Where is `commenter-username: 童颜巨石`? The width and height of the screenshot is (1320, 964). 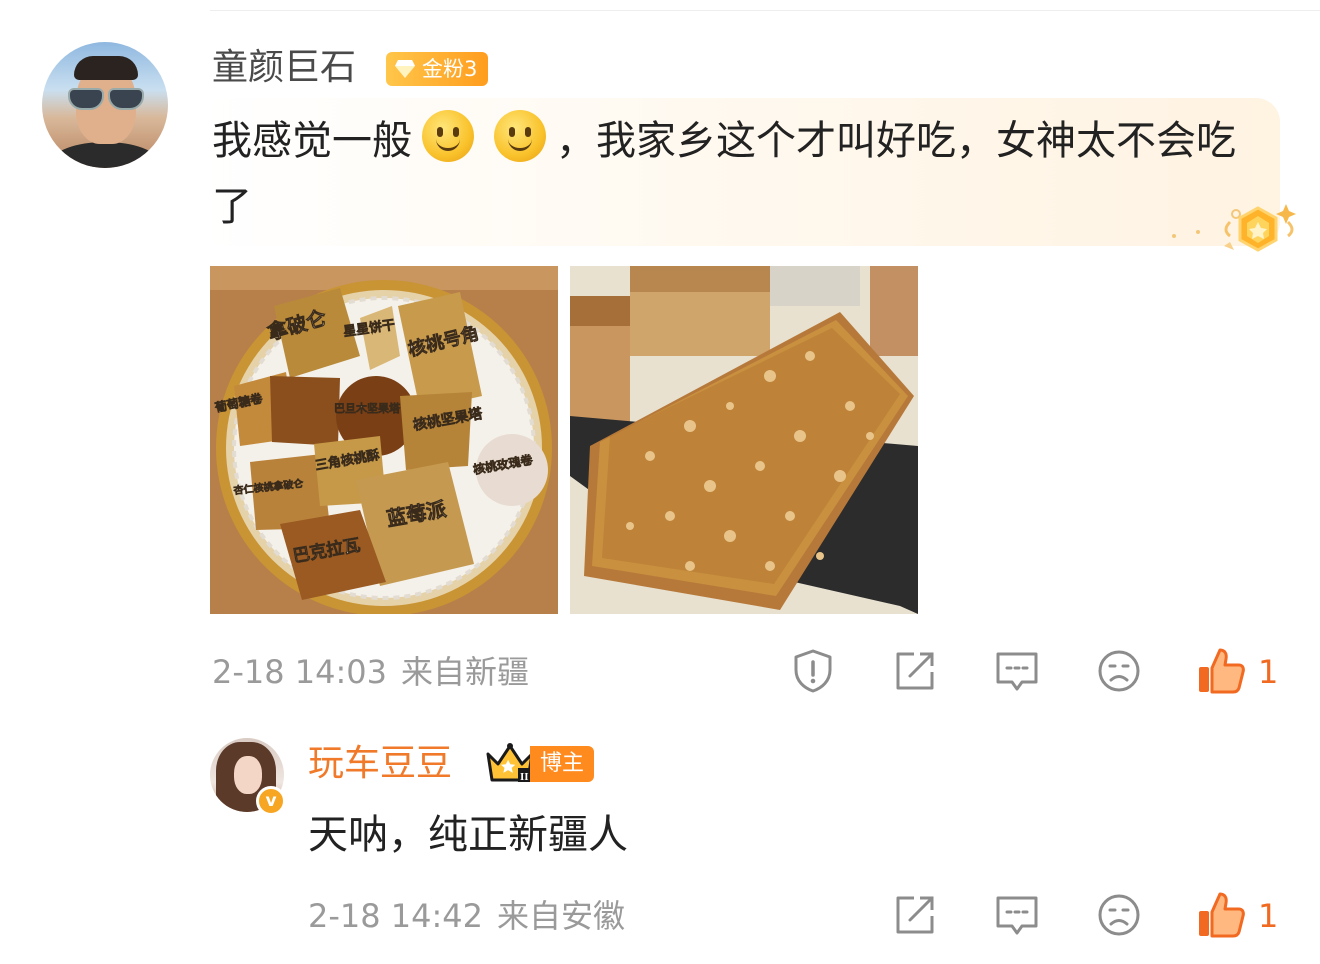 commenter-username: 童颜巨石 is located at coordinates (284, 68).